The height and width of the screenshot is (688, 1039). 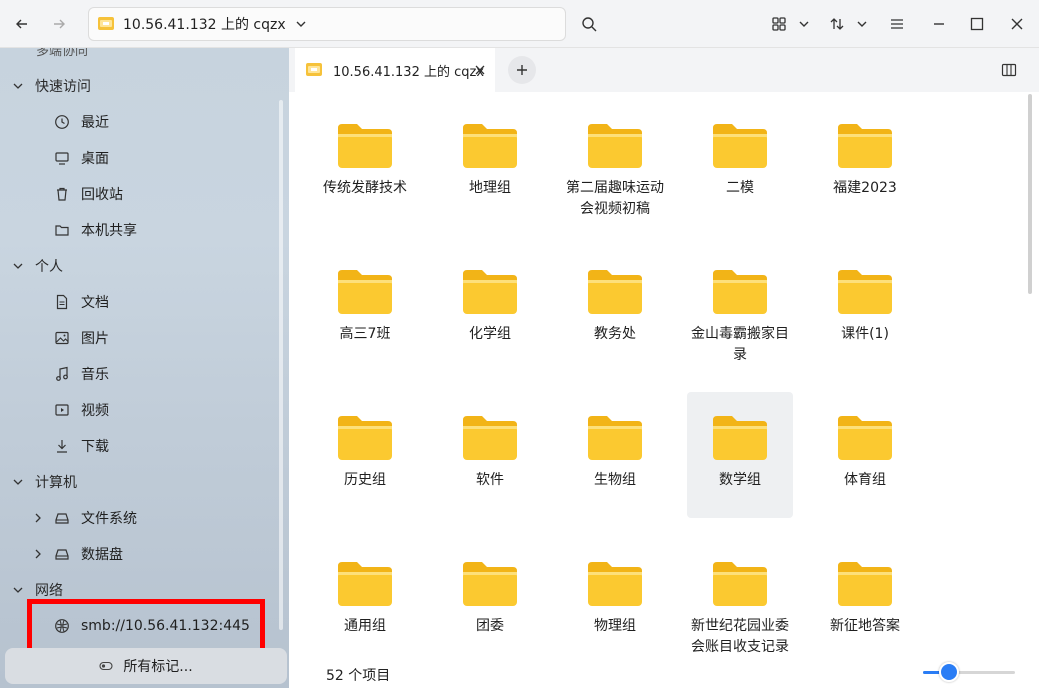 What do you see at coordinates (522, 70) in the screenshot?
I see `new-tab-button` at bounding box center [522, 70].